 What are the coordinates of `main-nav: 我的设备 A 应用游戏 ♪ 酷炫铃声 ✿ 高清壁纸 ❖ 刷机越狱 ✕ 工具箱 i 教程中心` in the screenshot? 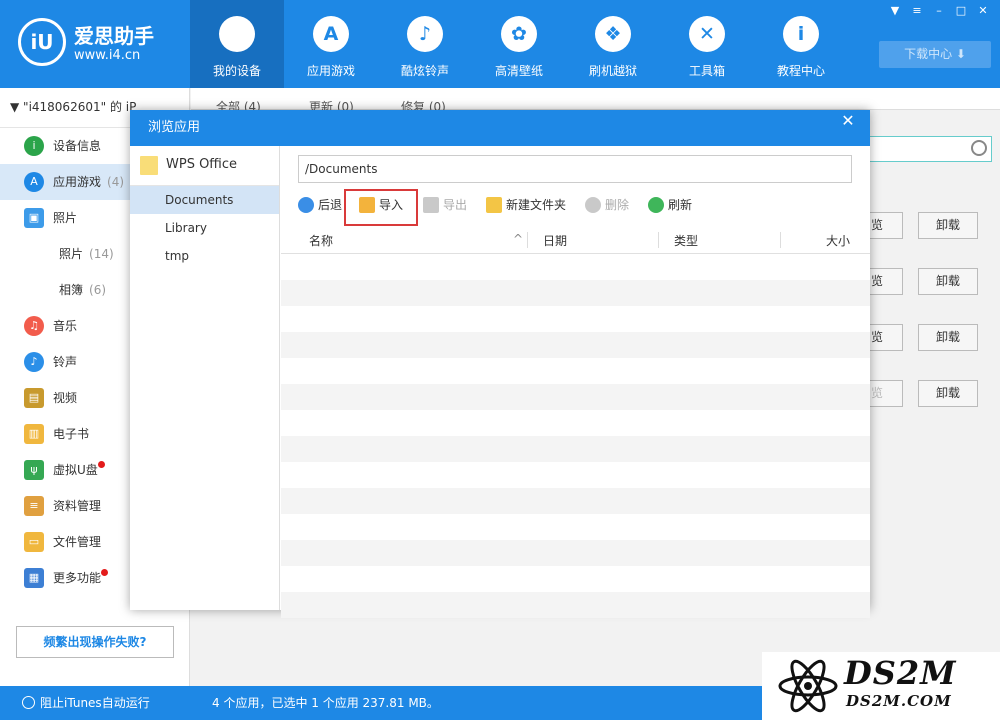 It's located at (519, 44).